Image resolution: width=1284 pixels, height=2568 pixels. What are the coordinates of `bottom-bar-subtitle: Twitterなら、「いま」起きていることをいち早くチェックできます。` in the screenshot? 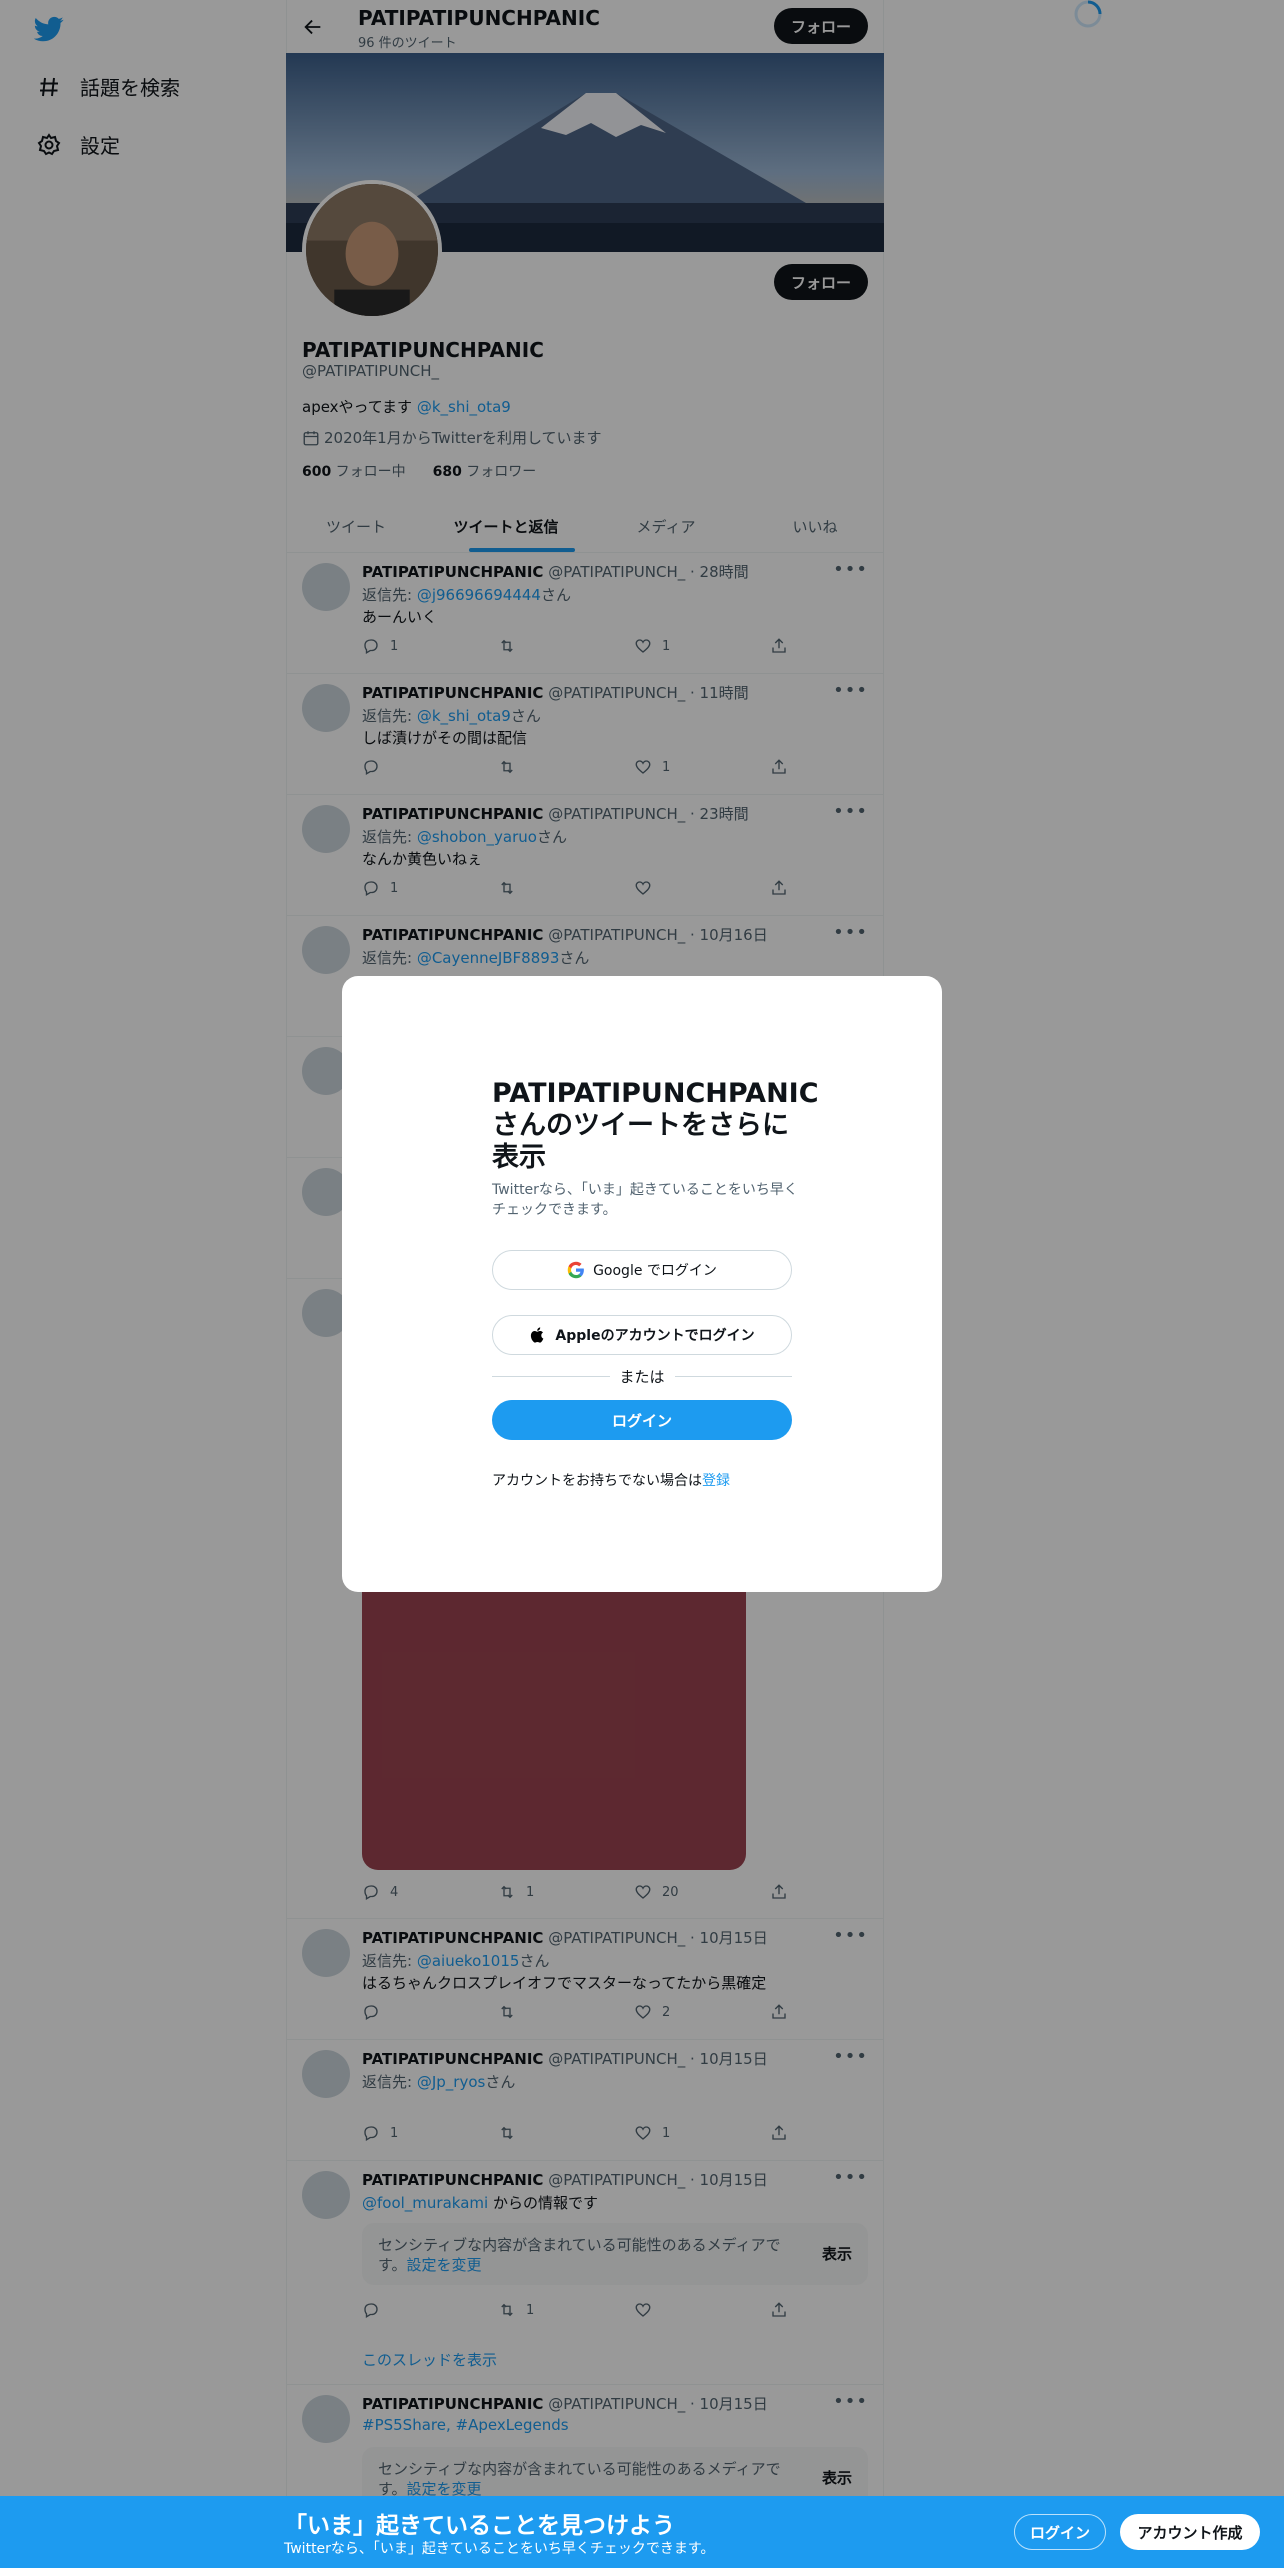 It's located at (499, 2549).